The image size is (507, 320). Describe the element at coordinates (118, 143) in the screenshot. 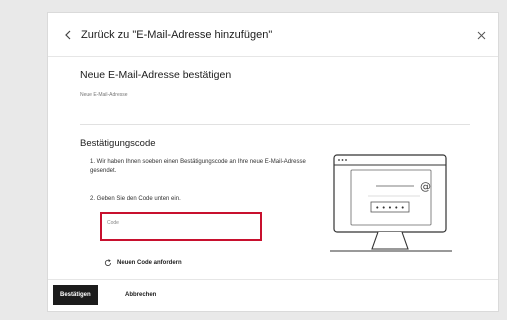

I see `verification-code-heading: Bestätigungscode` at that location.